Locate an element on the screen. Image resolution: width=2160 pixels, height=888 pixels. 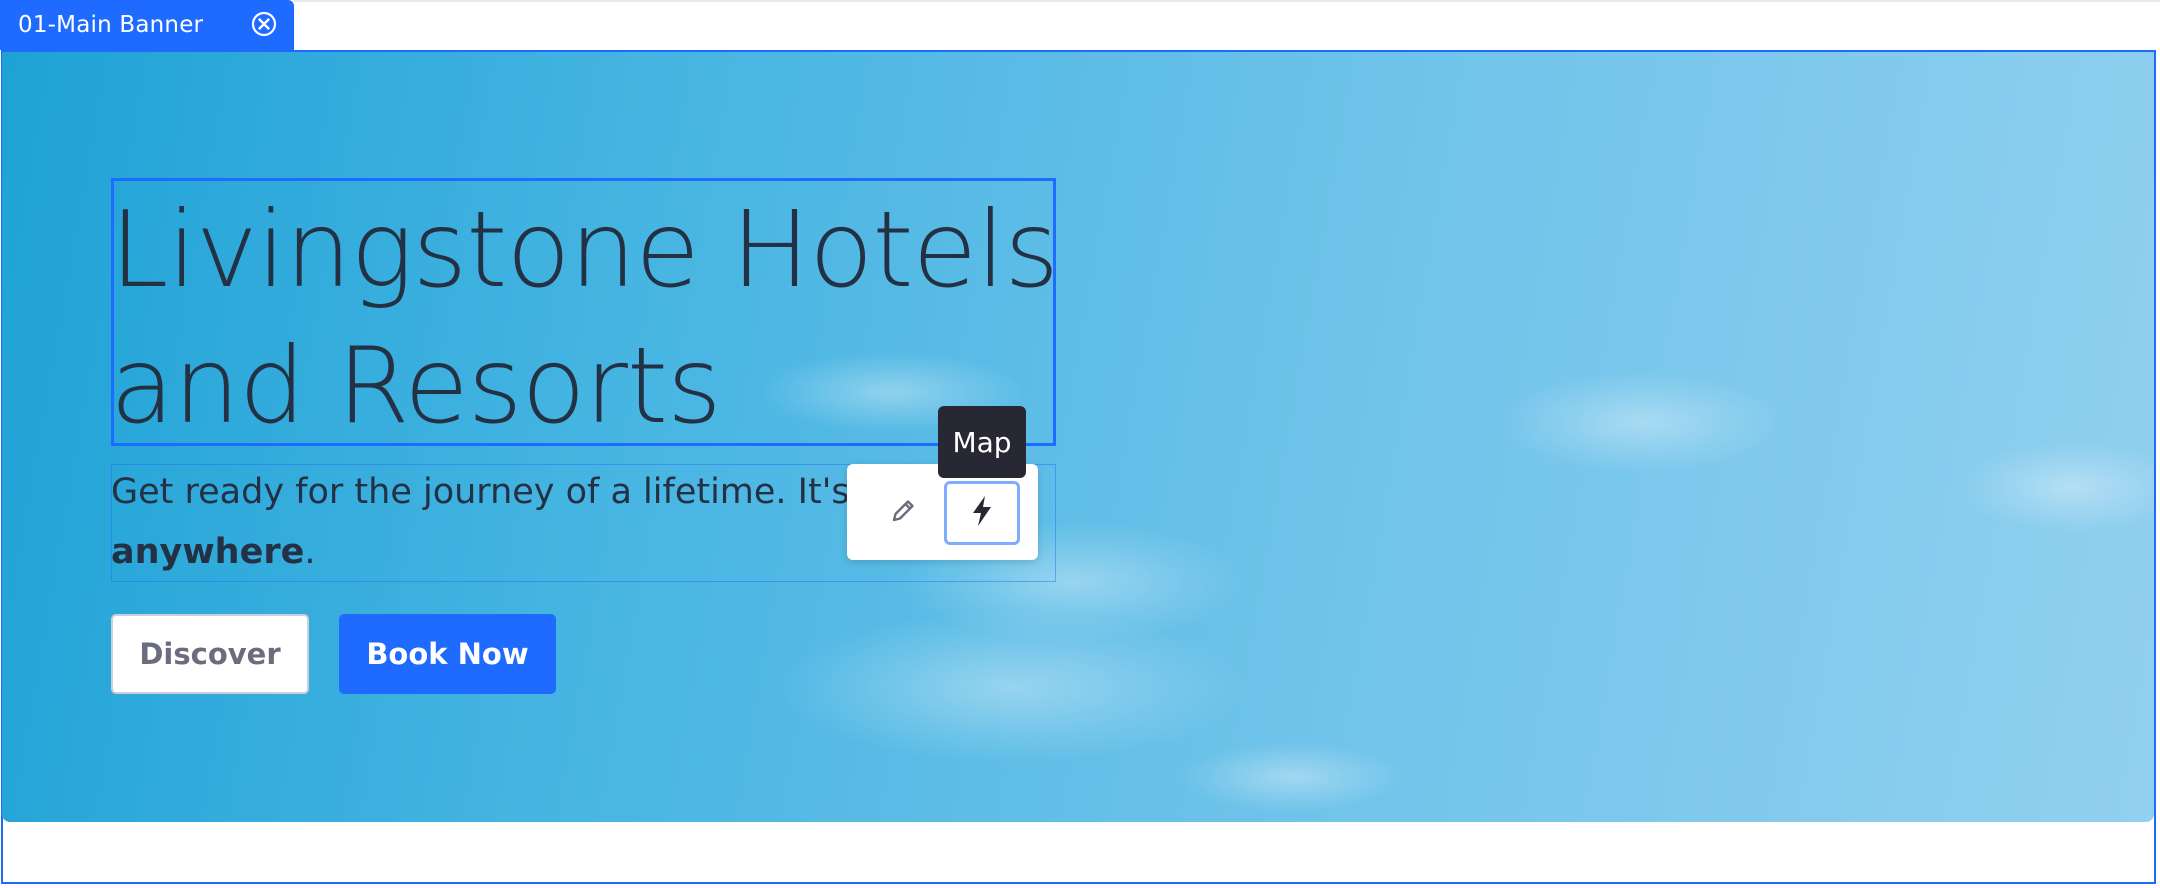
close-circle-icon is located at coordinates (264, 24).